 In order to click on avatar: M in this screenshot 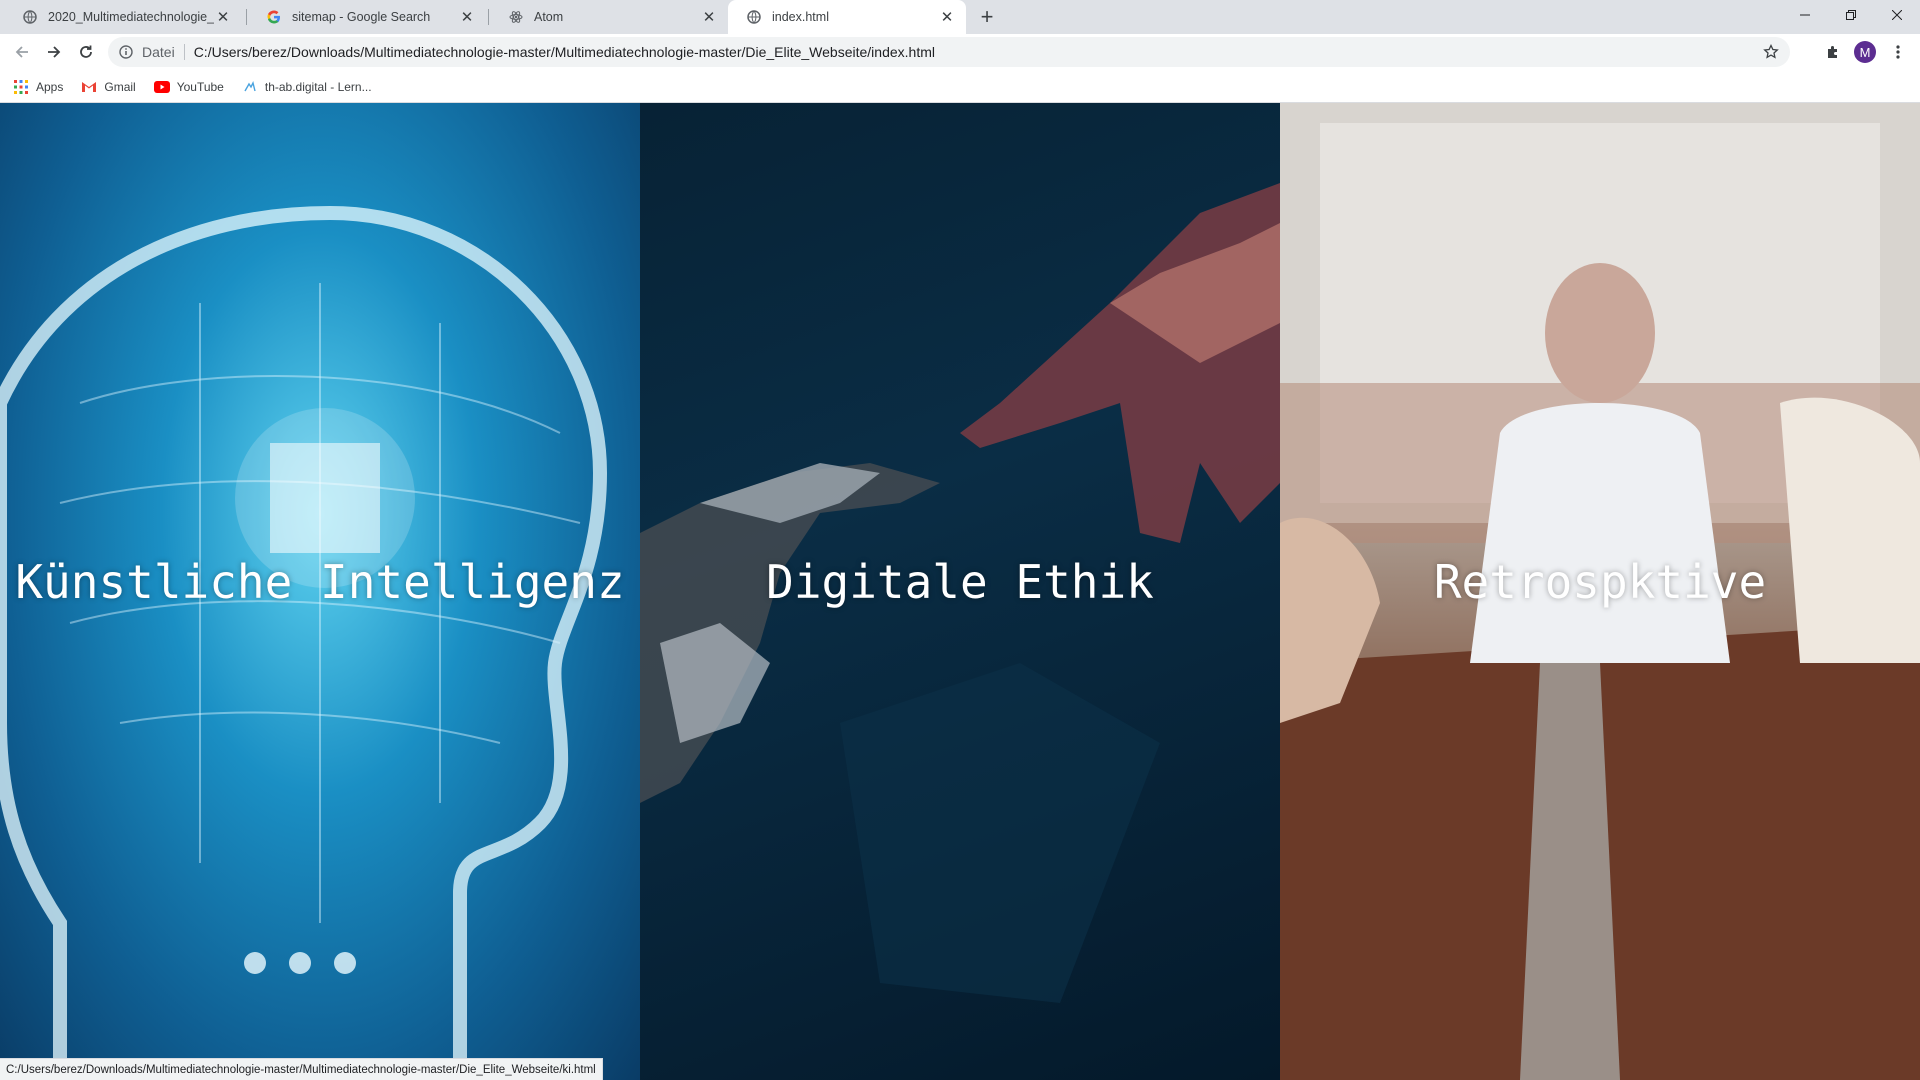, I will do `click(1865, 52)`.